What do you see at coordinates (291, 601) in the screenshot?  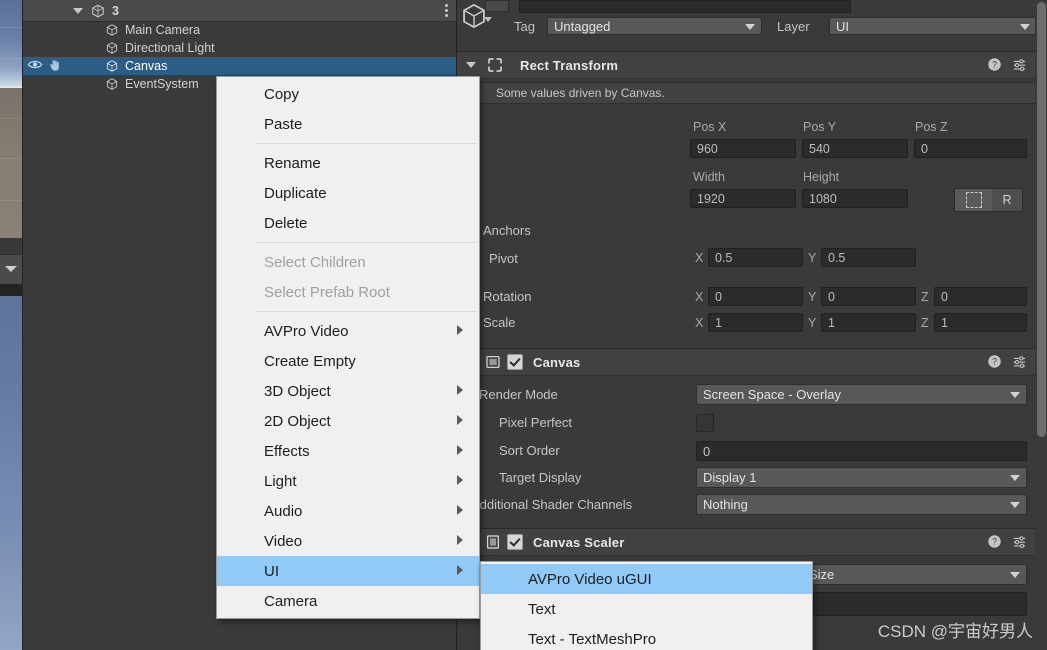 I see `context-menu-item-label: Camera` at bounding box center [291, 601].